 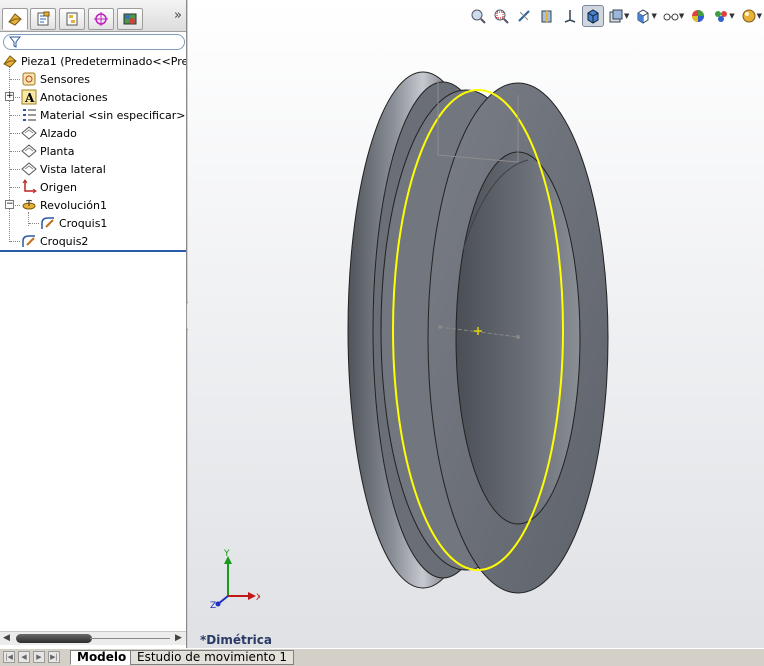 I want to click on section-view-button, so click(x=547, y=16).